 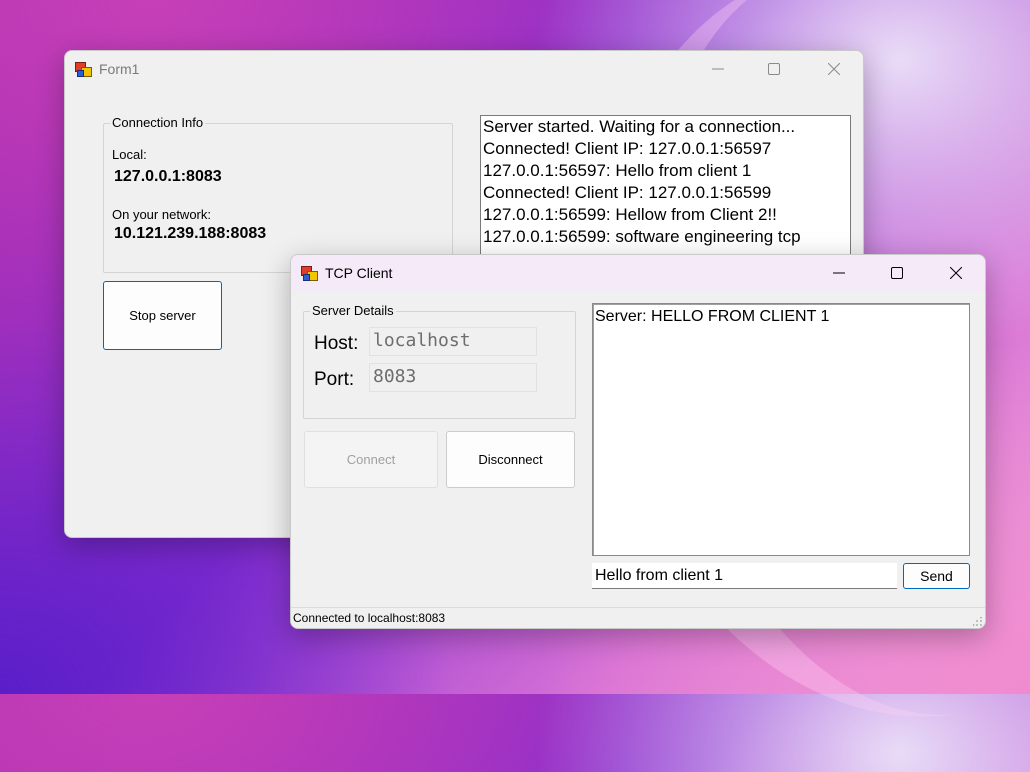 What do you see at coordinates (129, 154) in the screenshot?
I see `local-label: Local:` at bounding box center [129, 154].